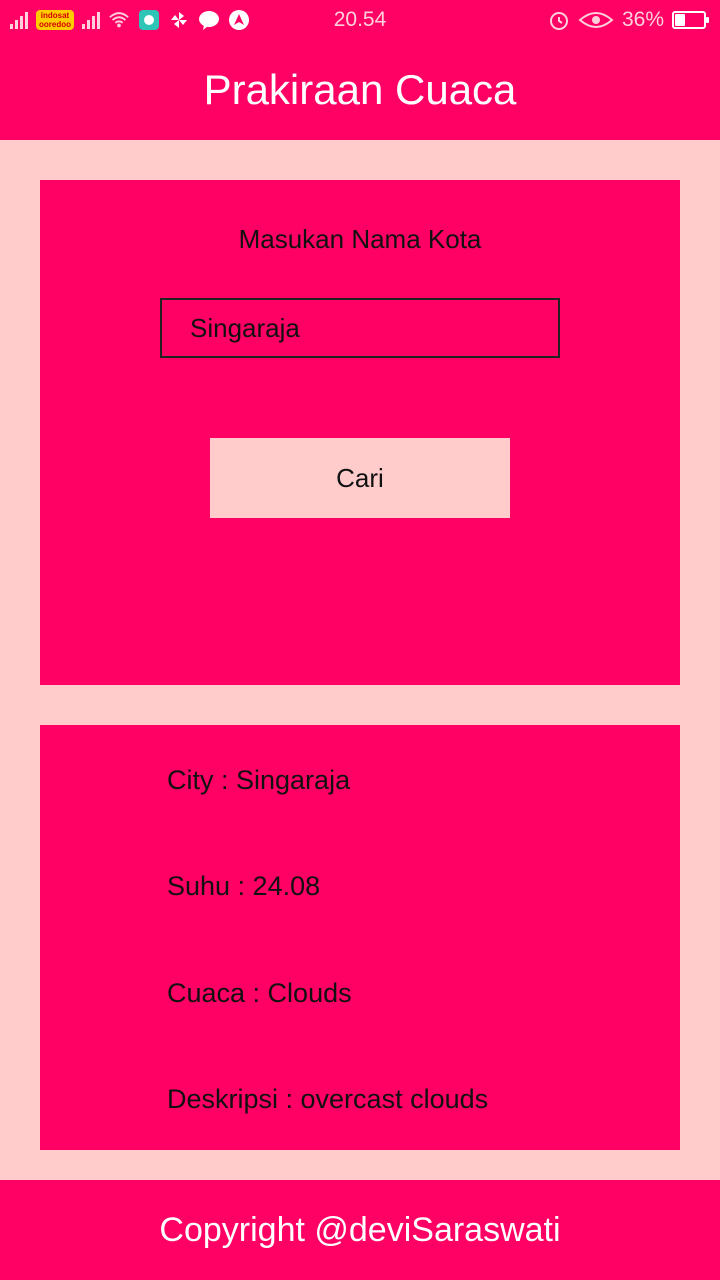 The width and height of the screenshot is (720, 1280). I want to click on app-title: Prakiraan Cuaca, so click(360, 89).